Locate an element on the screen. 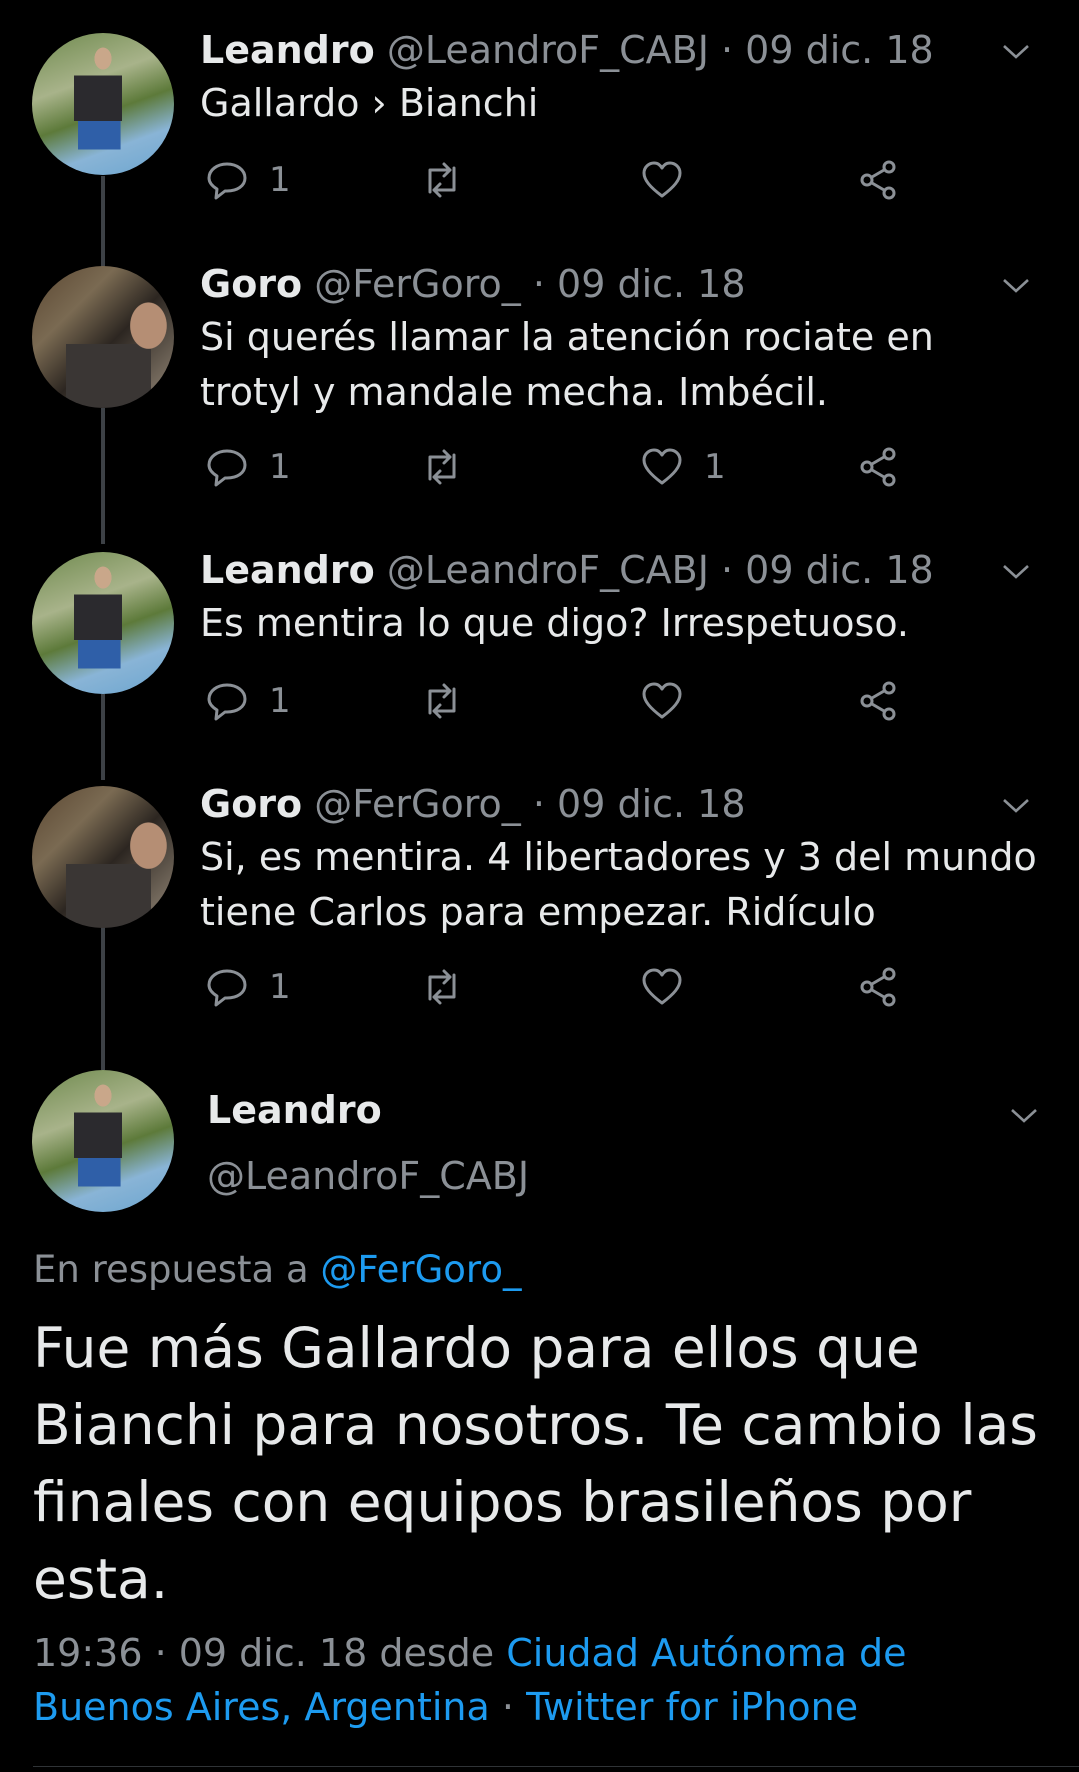 Image resolution: width=1079 pixels, height=1772 pixels. like-count: 1 is located at coordinates (715, 467).